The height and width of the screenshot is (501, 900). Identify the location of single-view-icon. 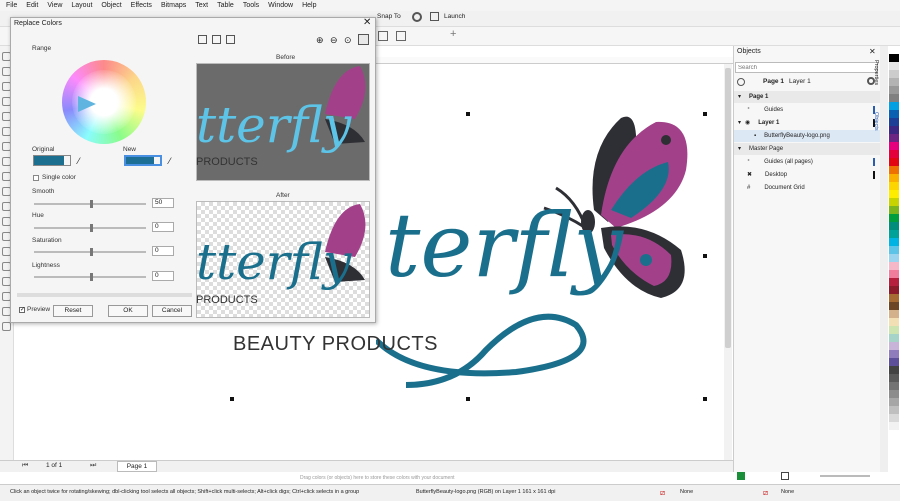
(216, 39).